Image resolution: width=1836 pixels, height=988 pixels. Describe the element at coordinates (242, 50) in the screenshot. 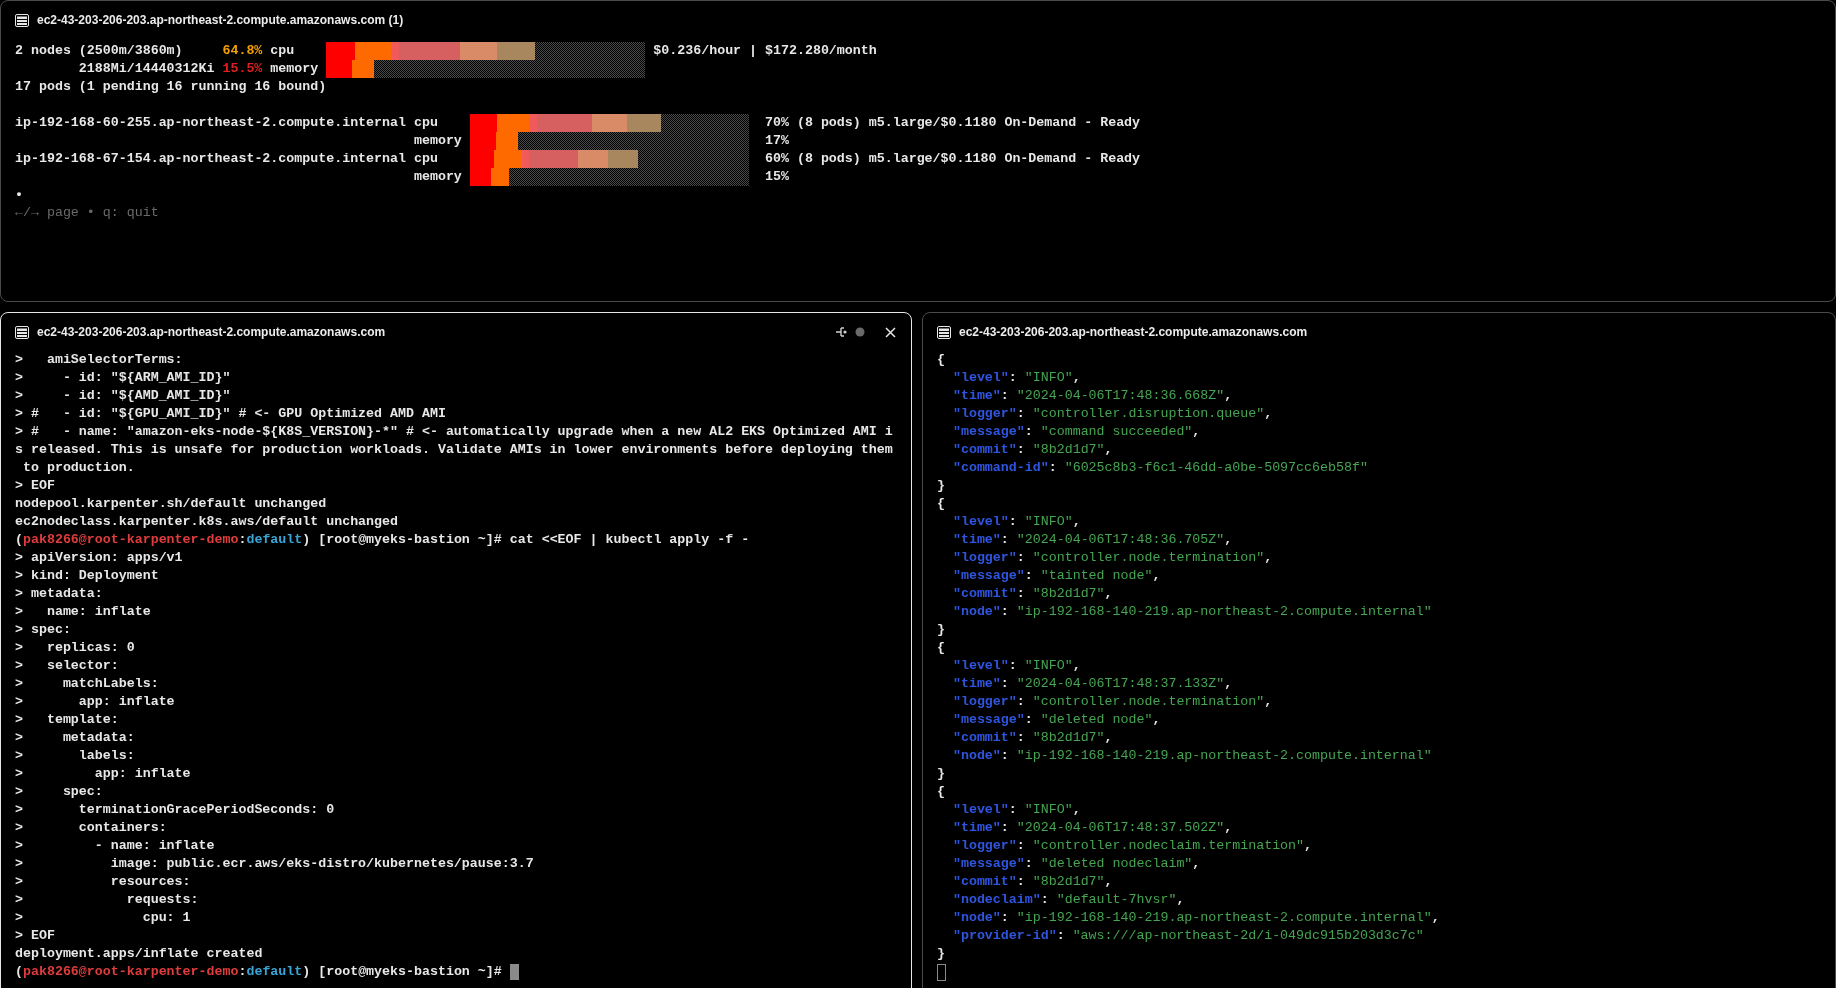

I see `percent-text: 64.8%` at that location.